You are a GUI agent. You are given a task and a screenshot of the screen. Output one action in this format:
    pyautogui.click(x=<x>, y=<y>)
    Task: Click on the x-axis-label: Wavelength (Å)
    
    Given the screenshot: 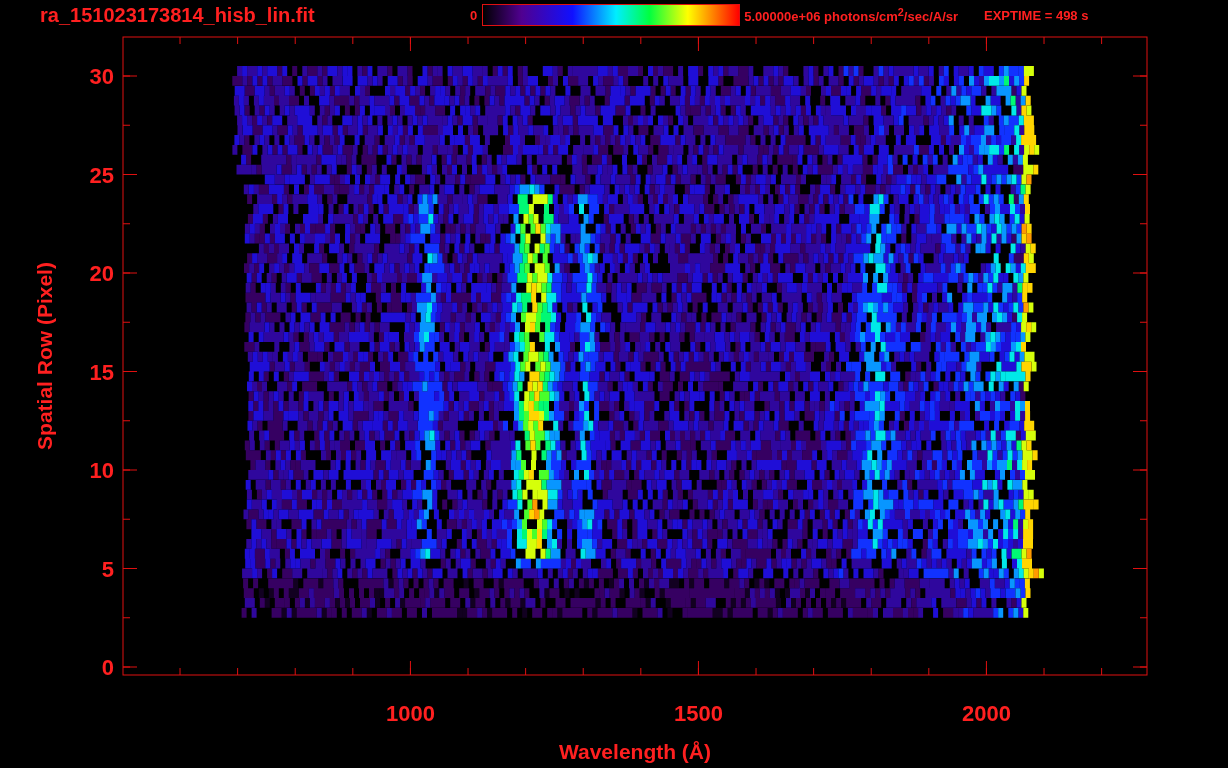 What is the action you would take?
    pyautogui.click(x=635, y=751)
    